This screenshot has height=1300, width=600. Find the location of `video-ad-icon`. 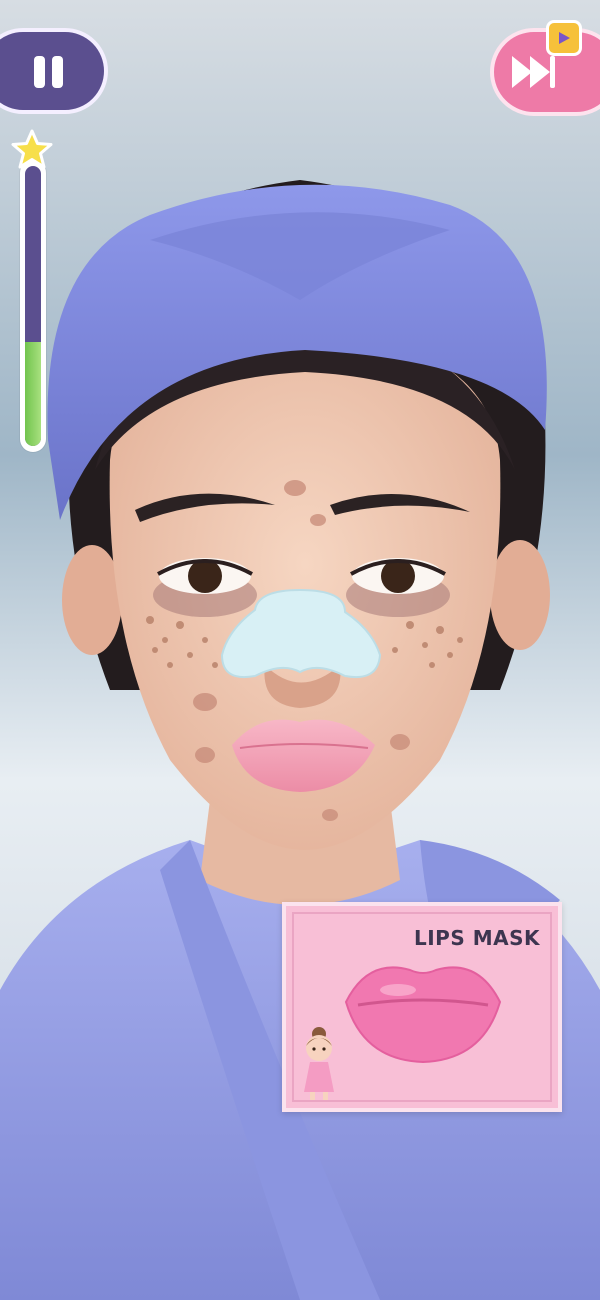

video-ad-icon is located at coordinates (564, 38).